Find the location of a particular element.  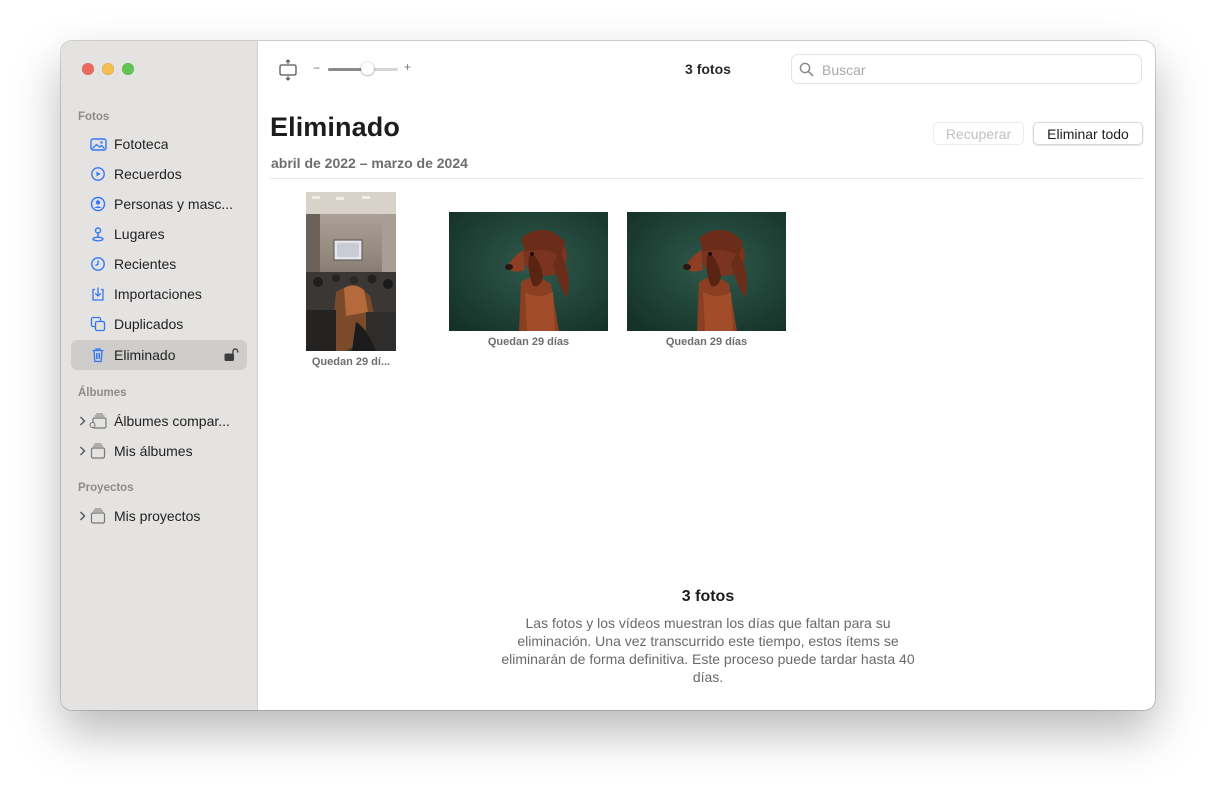

zoom-out-label: − is located at coordinates (317, 68).